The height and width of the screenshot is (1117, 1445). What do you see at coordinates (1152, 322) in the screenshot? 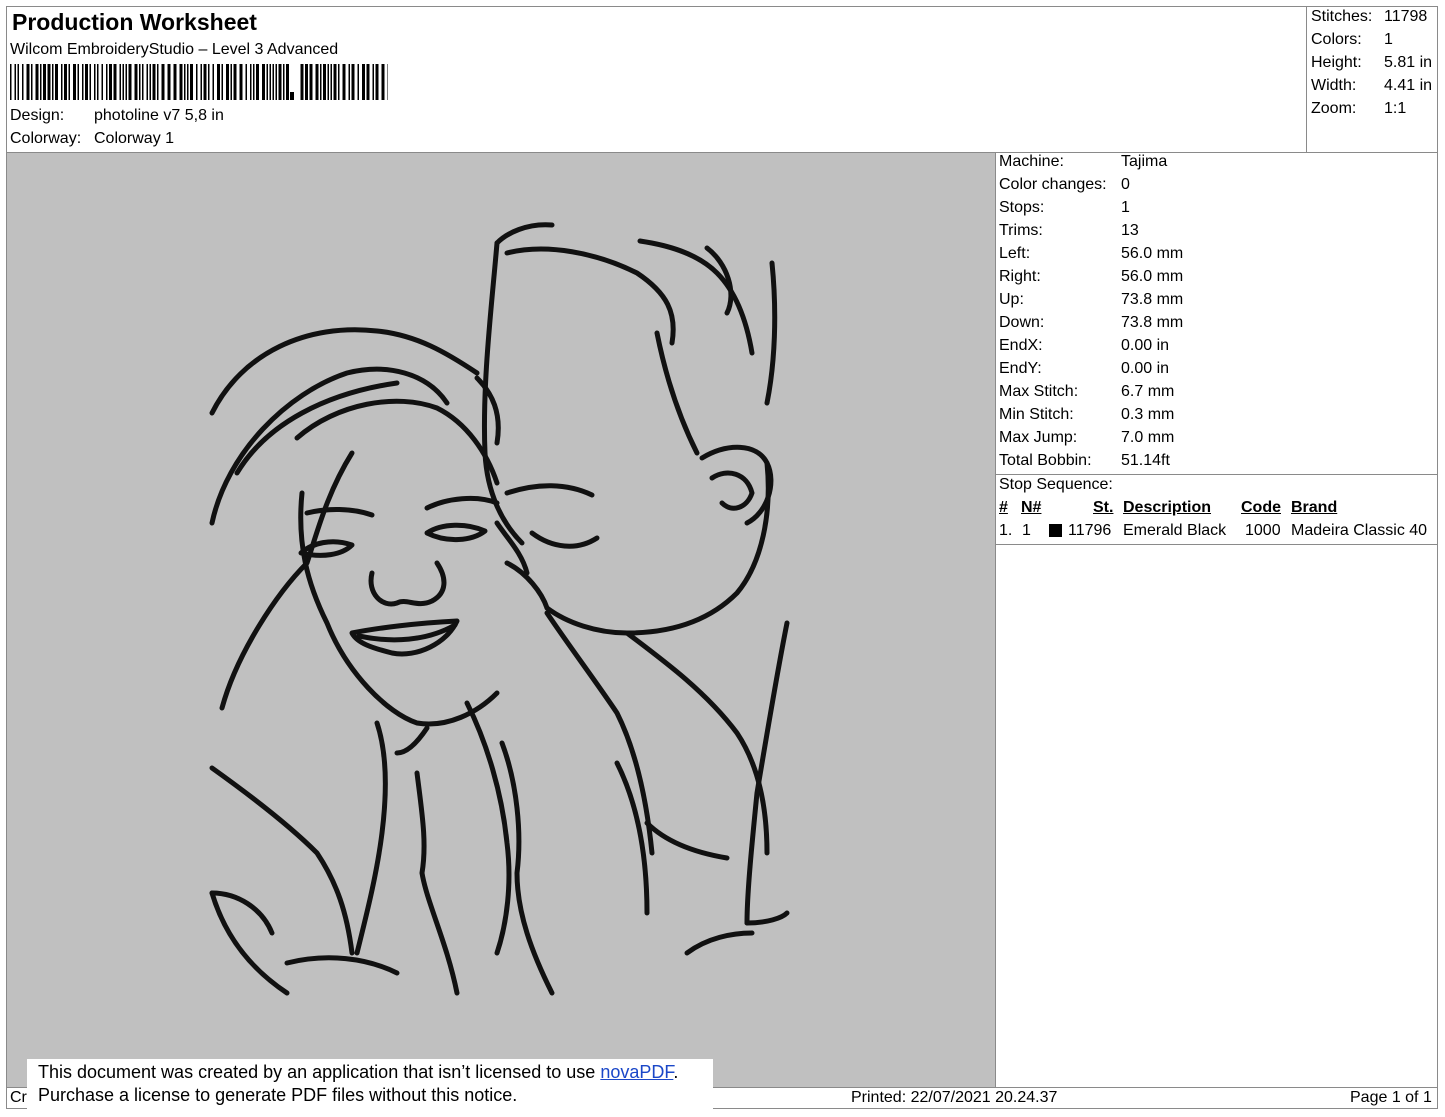
I see `down-value: 73.8 mm` at bounding box center [1152, 322].